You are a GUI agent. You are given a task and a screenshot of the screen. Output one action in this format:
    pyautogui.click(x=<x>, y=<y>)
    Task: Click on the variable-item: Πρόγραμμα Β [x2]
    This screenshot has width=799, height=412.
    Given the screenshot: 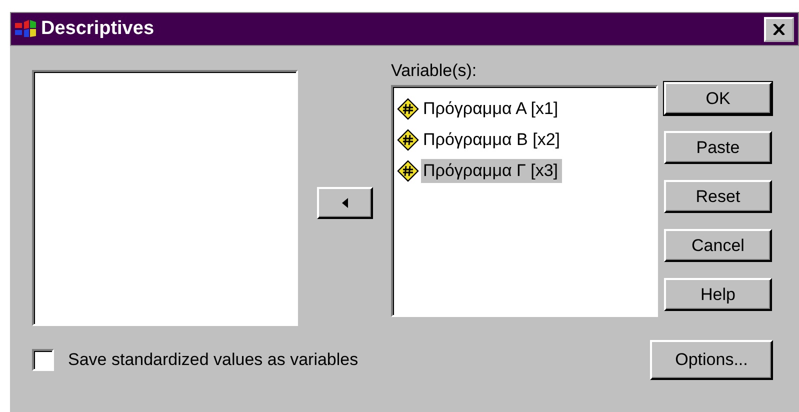 What is the action you would take?
    pyautogui.click(x=492, y=140)
    